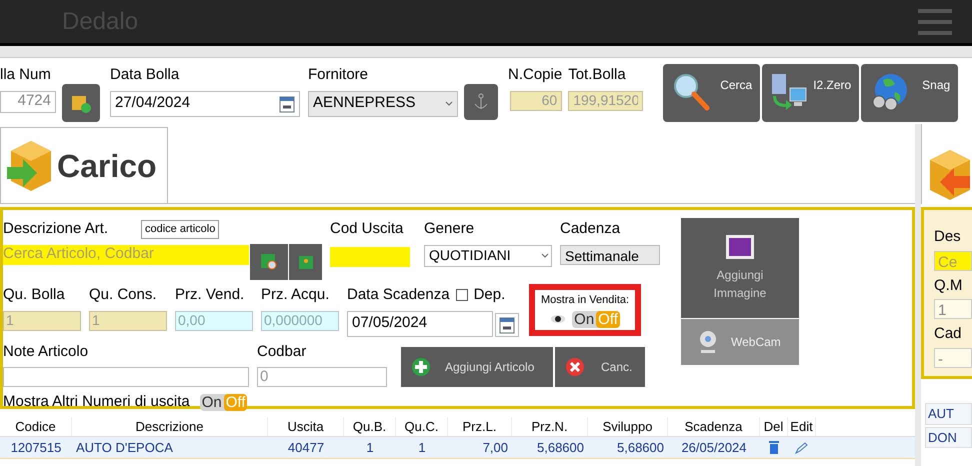 This screenshot has height=466, width=972. I want to click on field-label: Note Articolo, so click(46, 352).